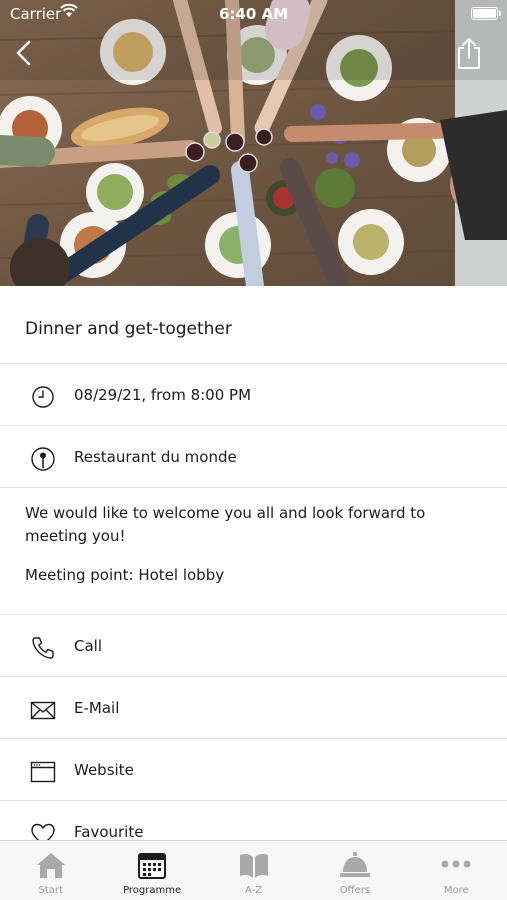 The height and width of the screenshot is (900, 507). What do you see at coordinates (43, 772) in the screenshot?
I see `browser-window-icon` at bounding box center [43, 772].